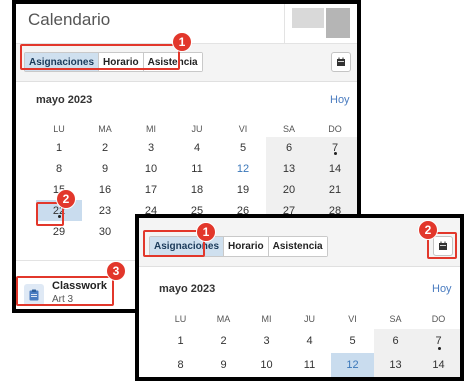  Describe the element at coordinates (197, 147) in the screenshot. I see `day-cell: 4` at that location.